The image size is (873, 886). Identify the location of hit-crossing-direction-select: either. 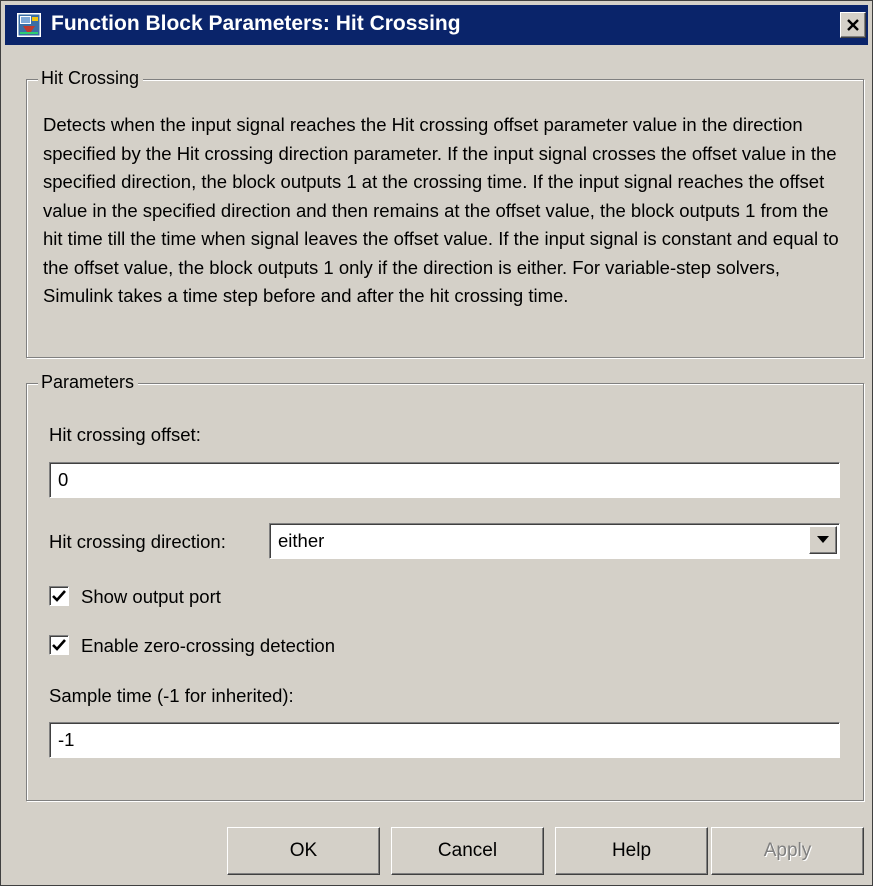
(554, 541).